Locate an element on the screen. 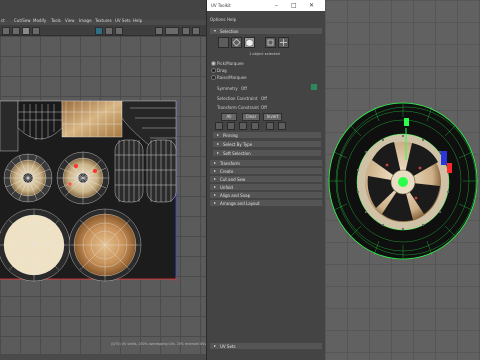 Image resolution: width=480 pixels, height=360 pixels. radio-pick-marquee is located at coordinates (213, 63).